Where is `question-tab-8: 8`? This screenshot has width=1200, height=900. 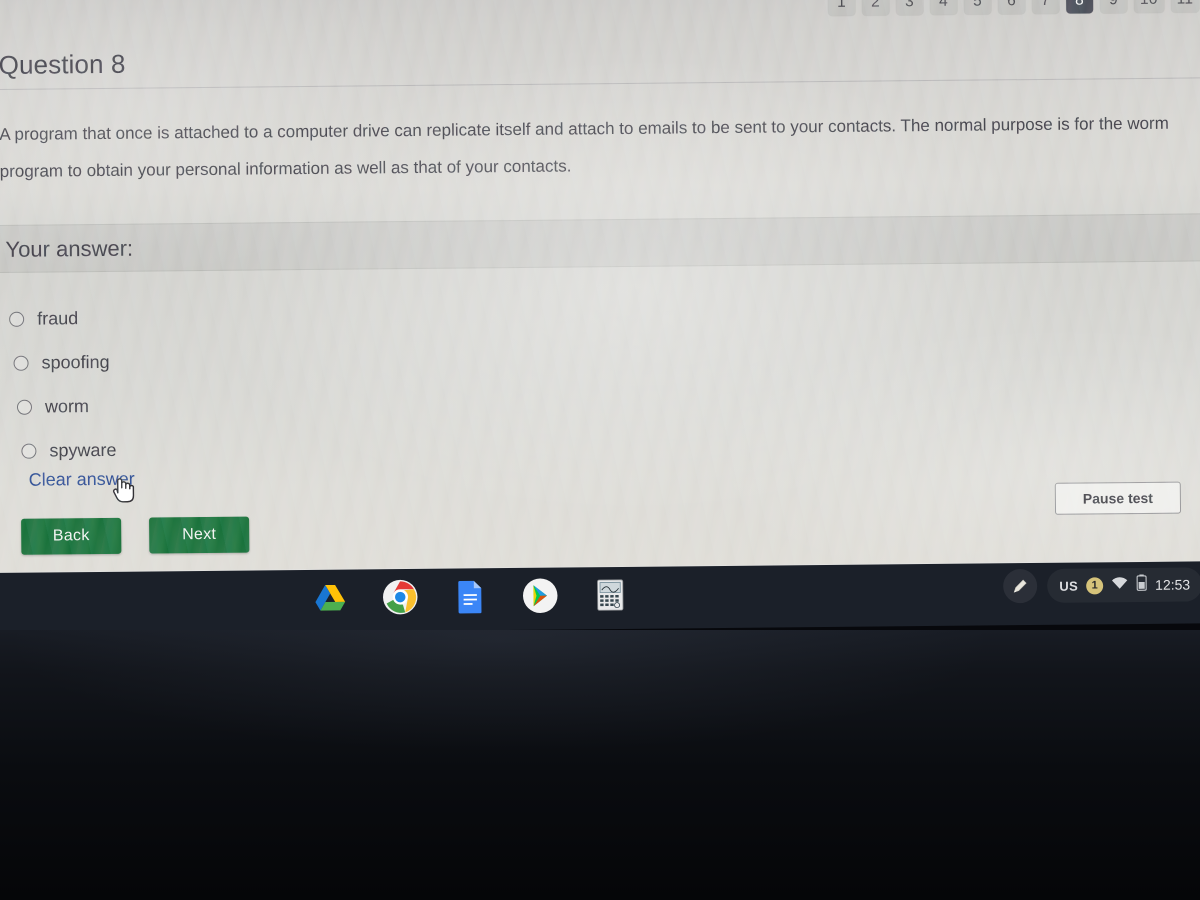
question-tab-8: 8 is located at coordinates (1079, 7).